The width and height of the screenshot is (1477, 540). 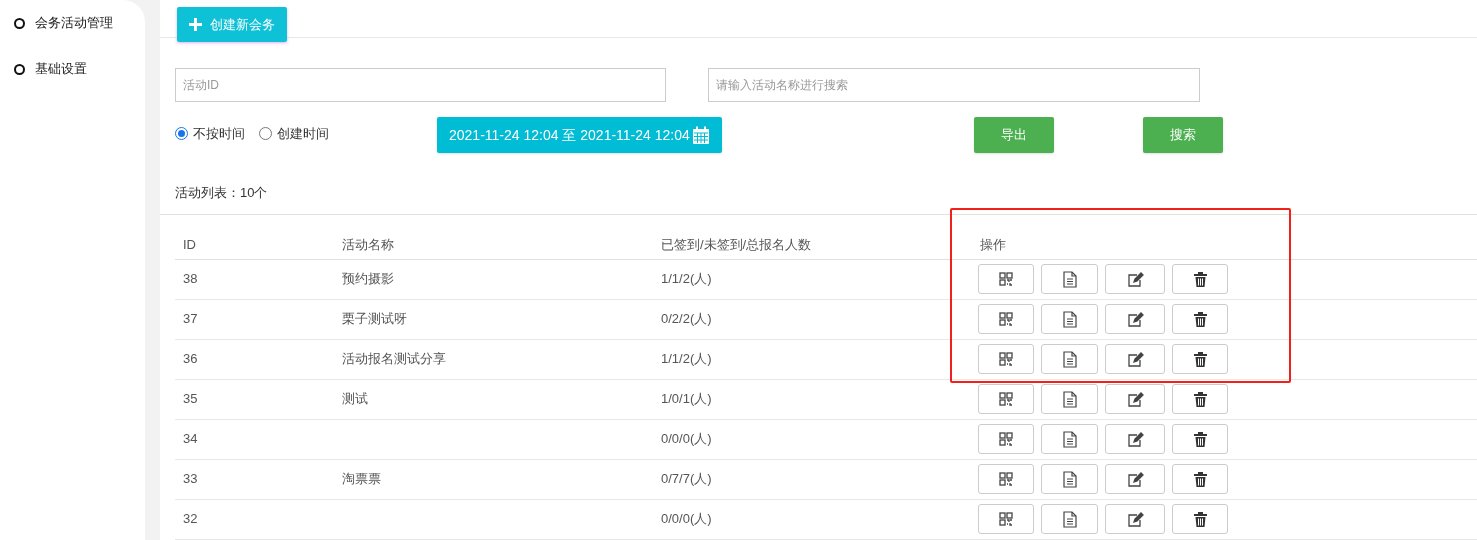 I want to click on radio-label: 创建时间, so click(x=303, y=134).